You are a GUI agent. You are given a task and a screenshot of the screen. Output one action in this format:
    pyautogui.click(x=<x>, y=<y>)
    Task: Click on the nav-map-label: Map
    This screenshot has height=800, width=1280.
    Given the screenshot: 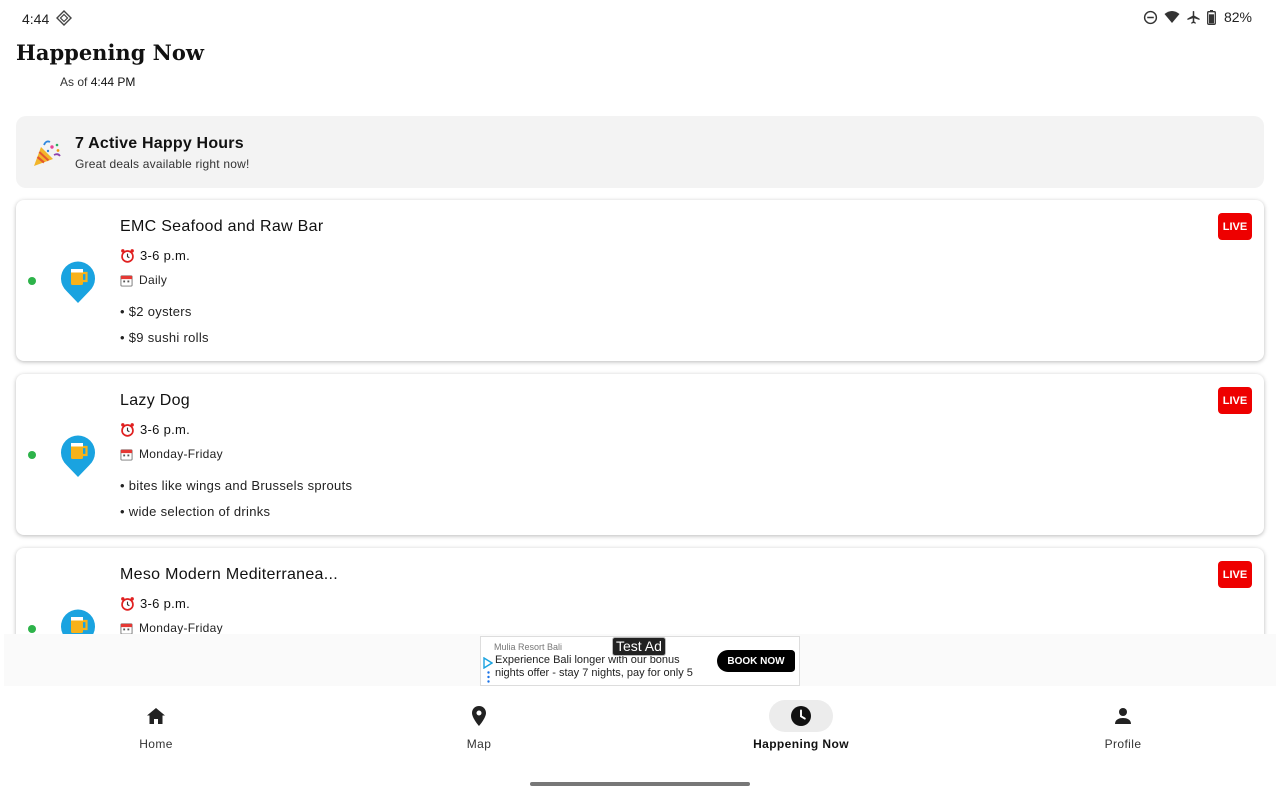 What is the action you would take?
    pyautogui.click(x=479, y=744)
    